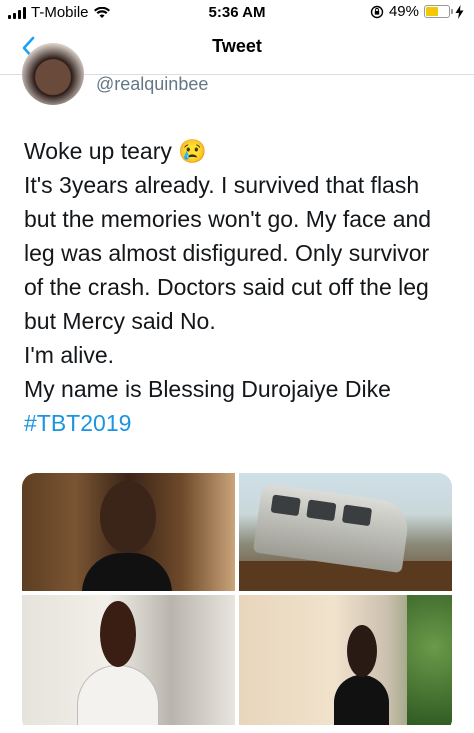  What do you see at coordinates (228, 219) in the screenshot?
I see `tweet-line: but the memories won't go. My face and` at bounding box center [228, 219].